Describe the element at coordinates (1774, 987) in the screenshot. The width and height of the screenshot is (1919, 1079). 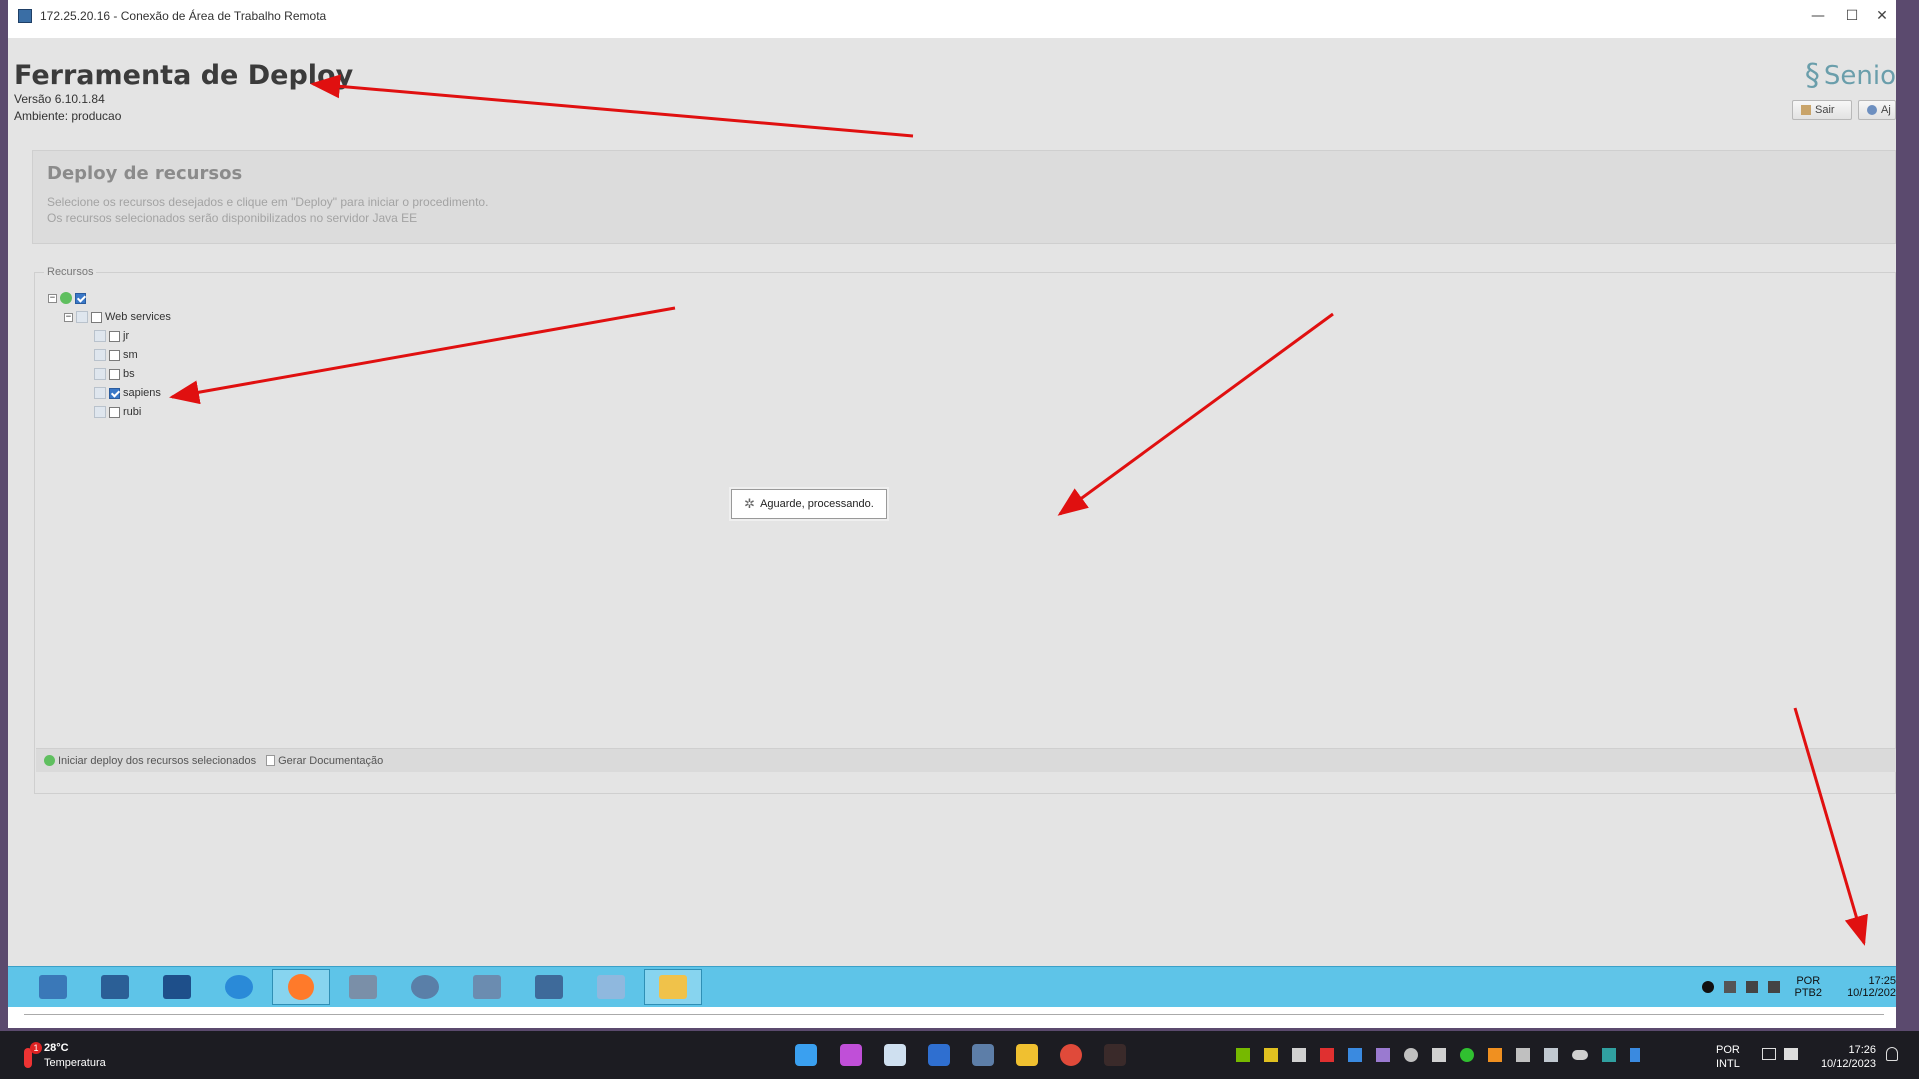
I see `network-tray-icon` at that location.